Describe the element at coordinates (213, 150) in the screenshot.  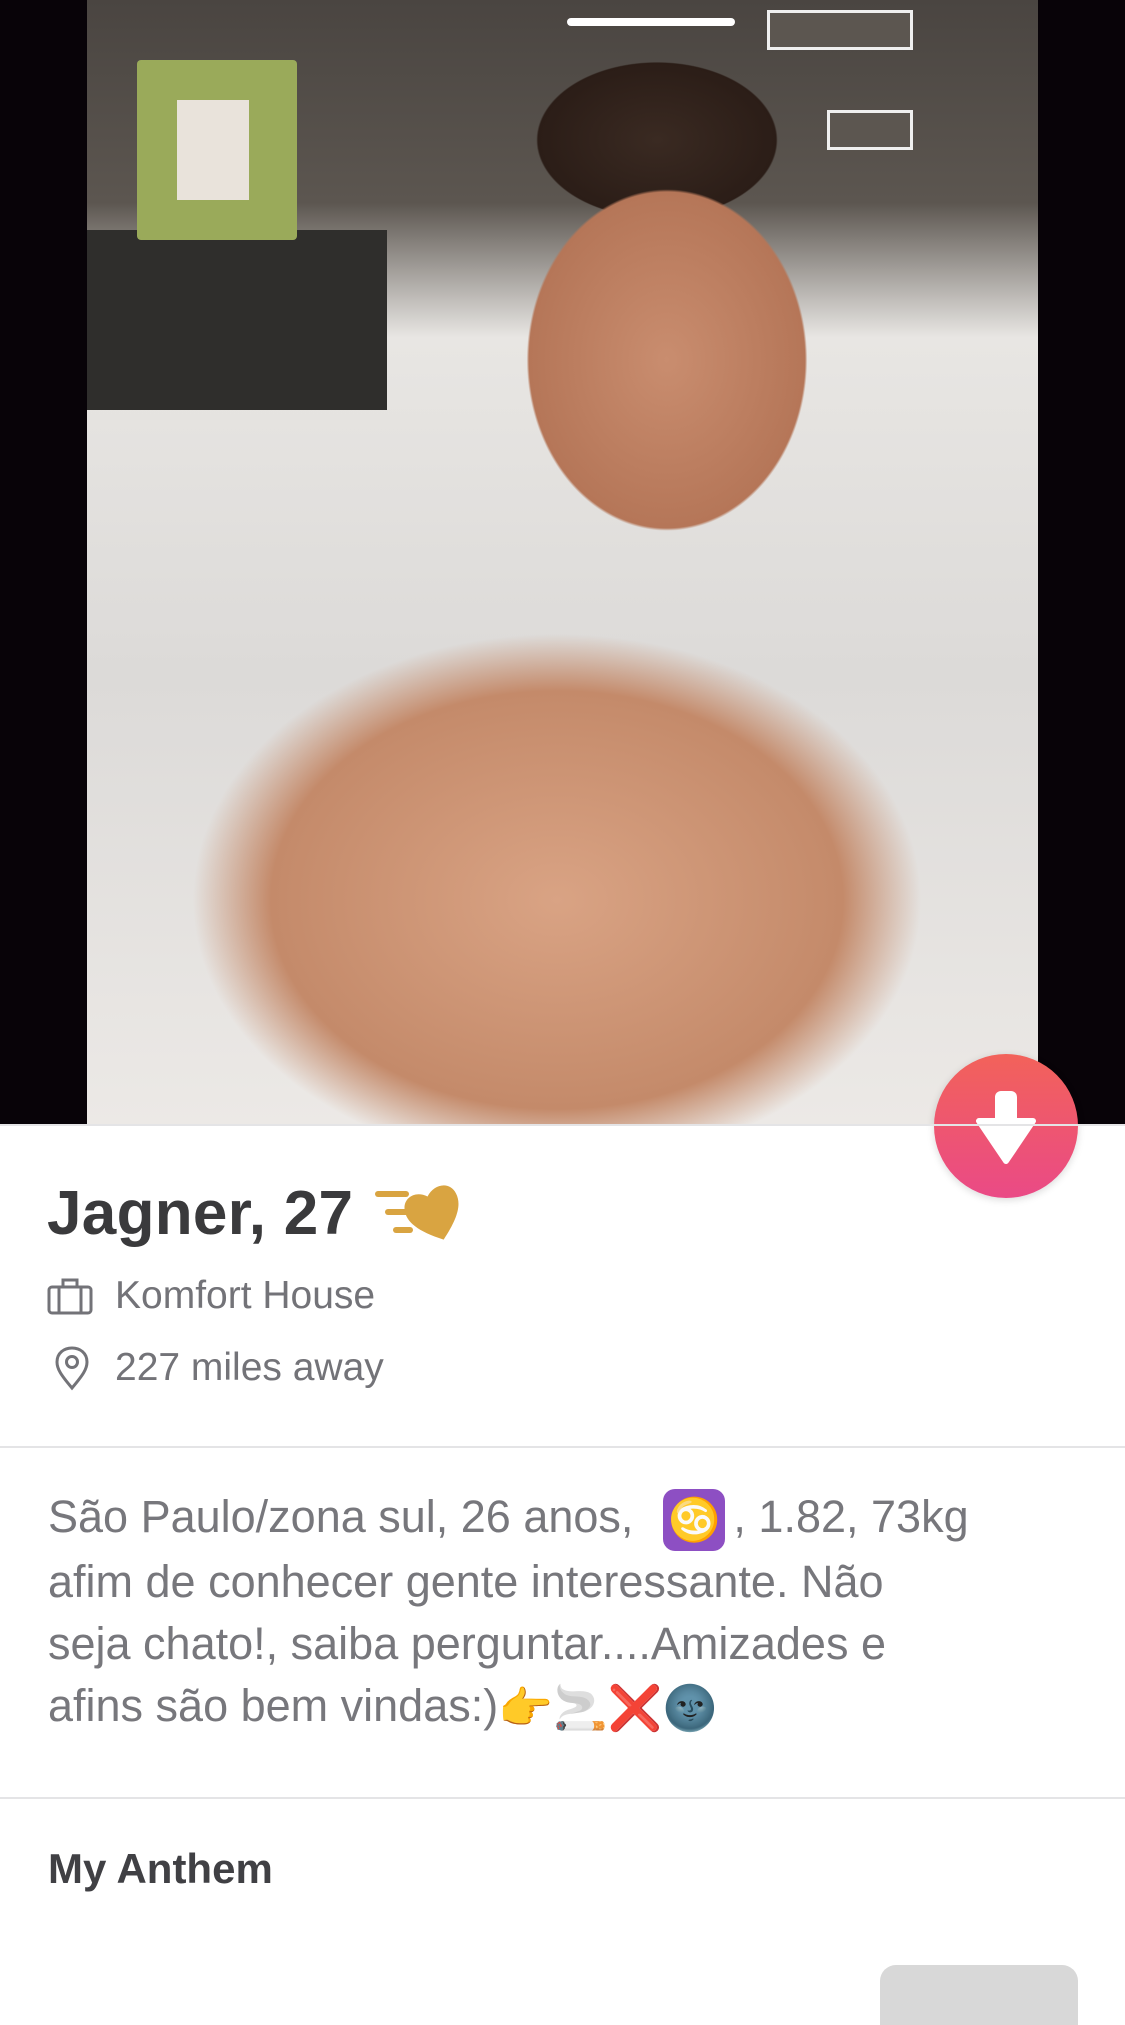
I see `photo-picture-frame-inner` at that location.